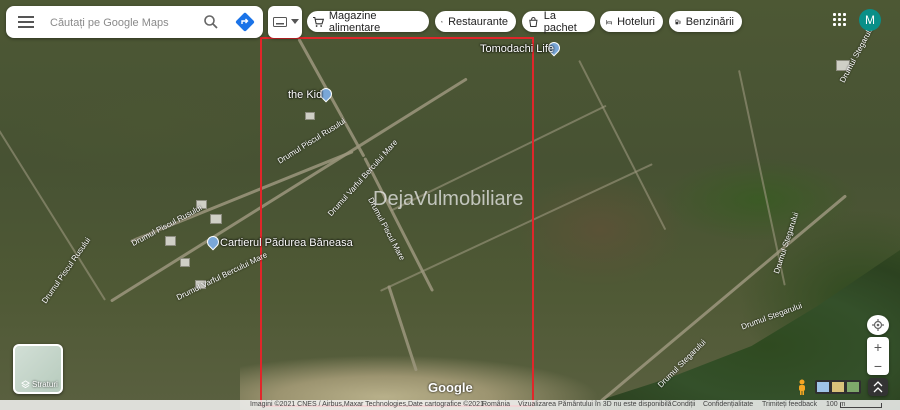 The width and height of the screenshot is (900, 410). I want to click on location-target-icon, so click(878, 325).